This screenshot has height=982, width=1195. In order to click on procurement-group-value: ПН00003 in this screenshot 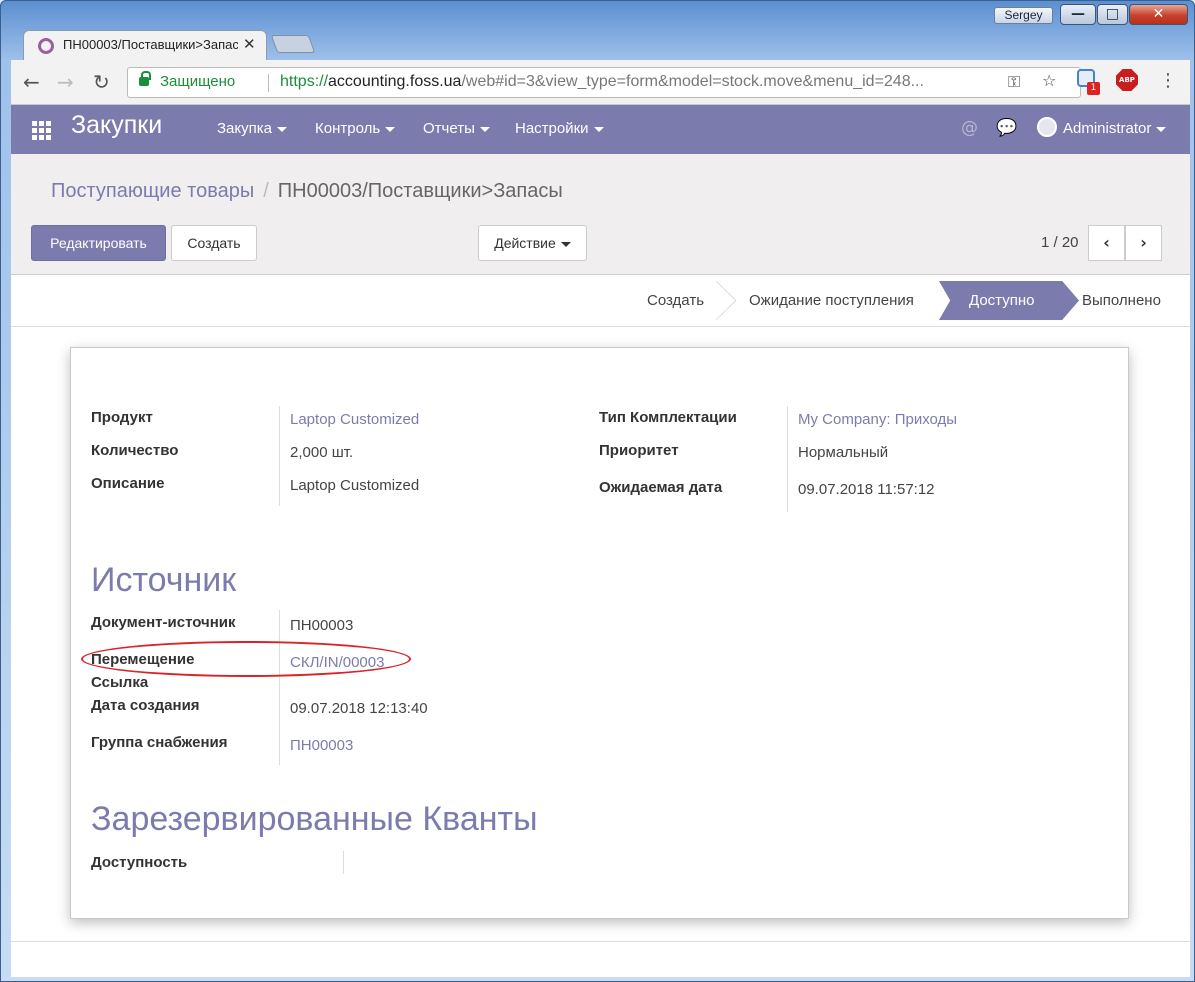, I will do `click(321, 745)`.